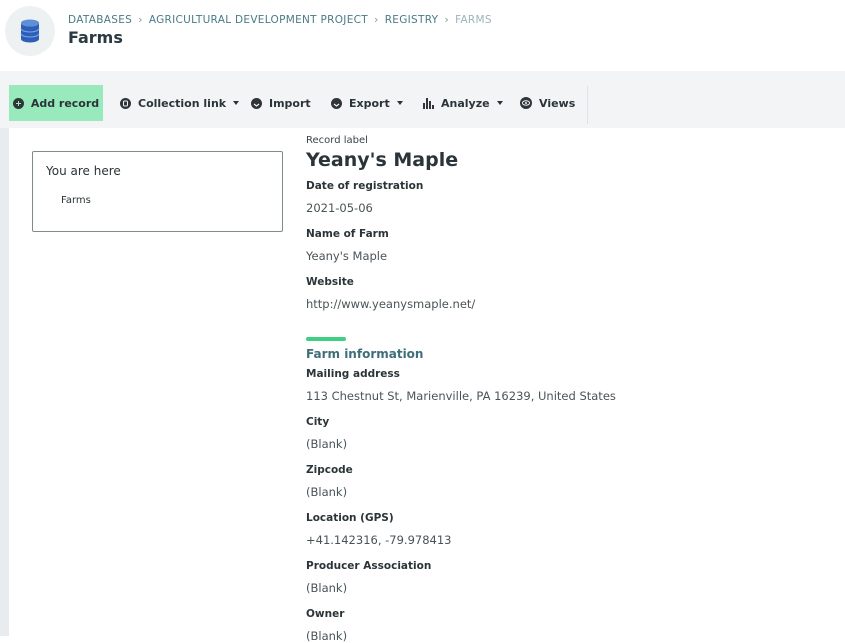 The image size is (845, 643). Describe the element at coordinates (326, 339) in the screenshot. I see `section-accent-bar` at that location.